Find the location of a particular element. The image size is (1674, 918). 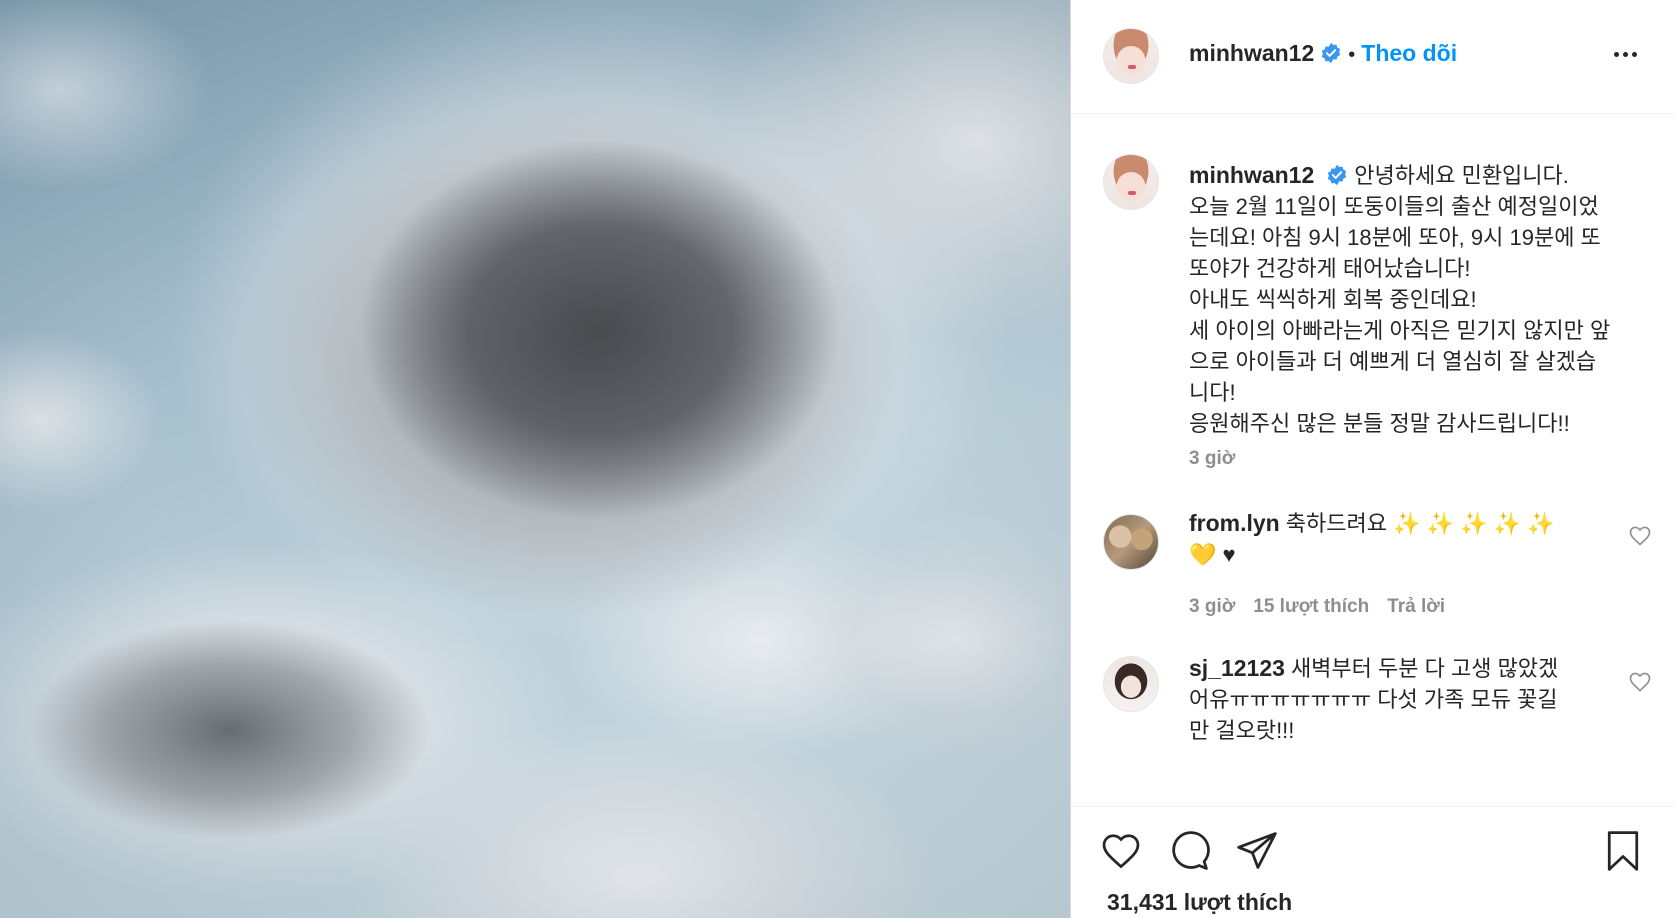

bookmark-icon is located at coordinates (1623, 851).